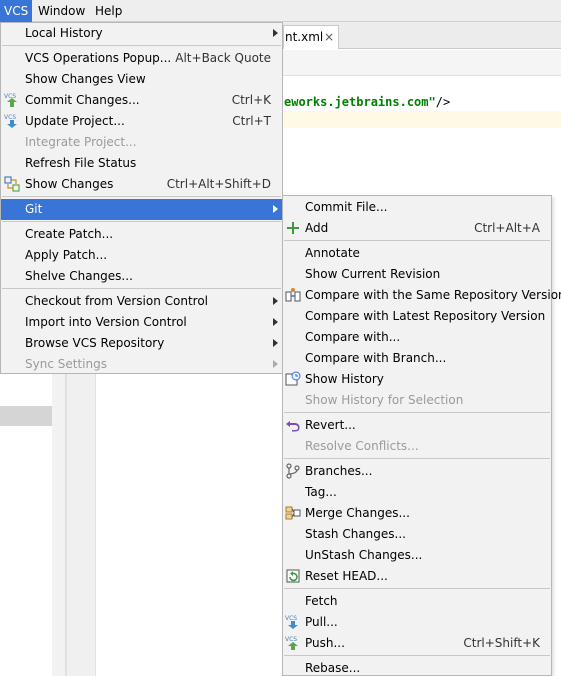  I want to click on menu-item-label: Add, so click(317, 228).